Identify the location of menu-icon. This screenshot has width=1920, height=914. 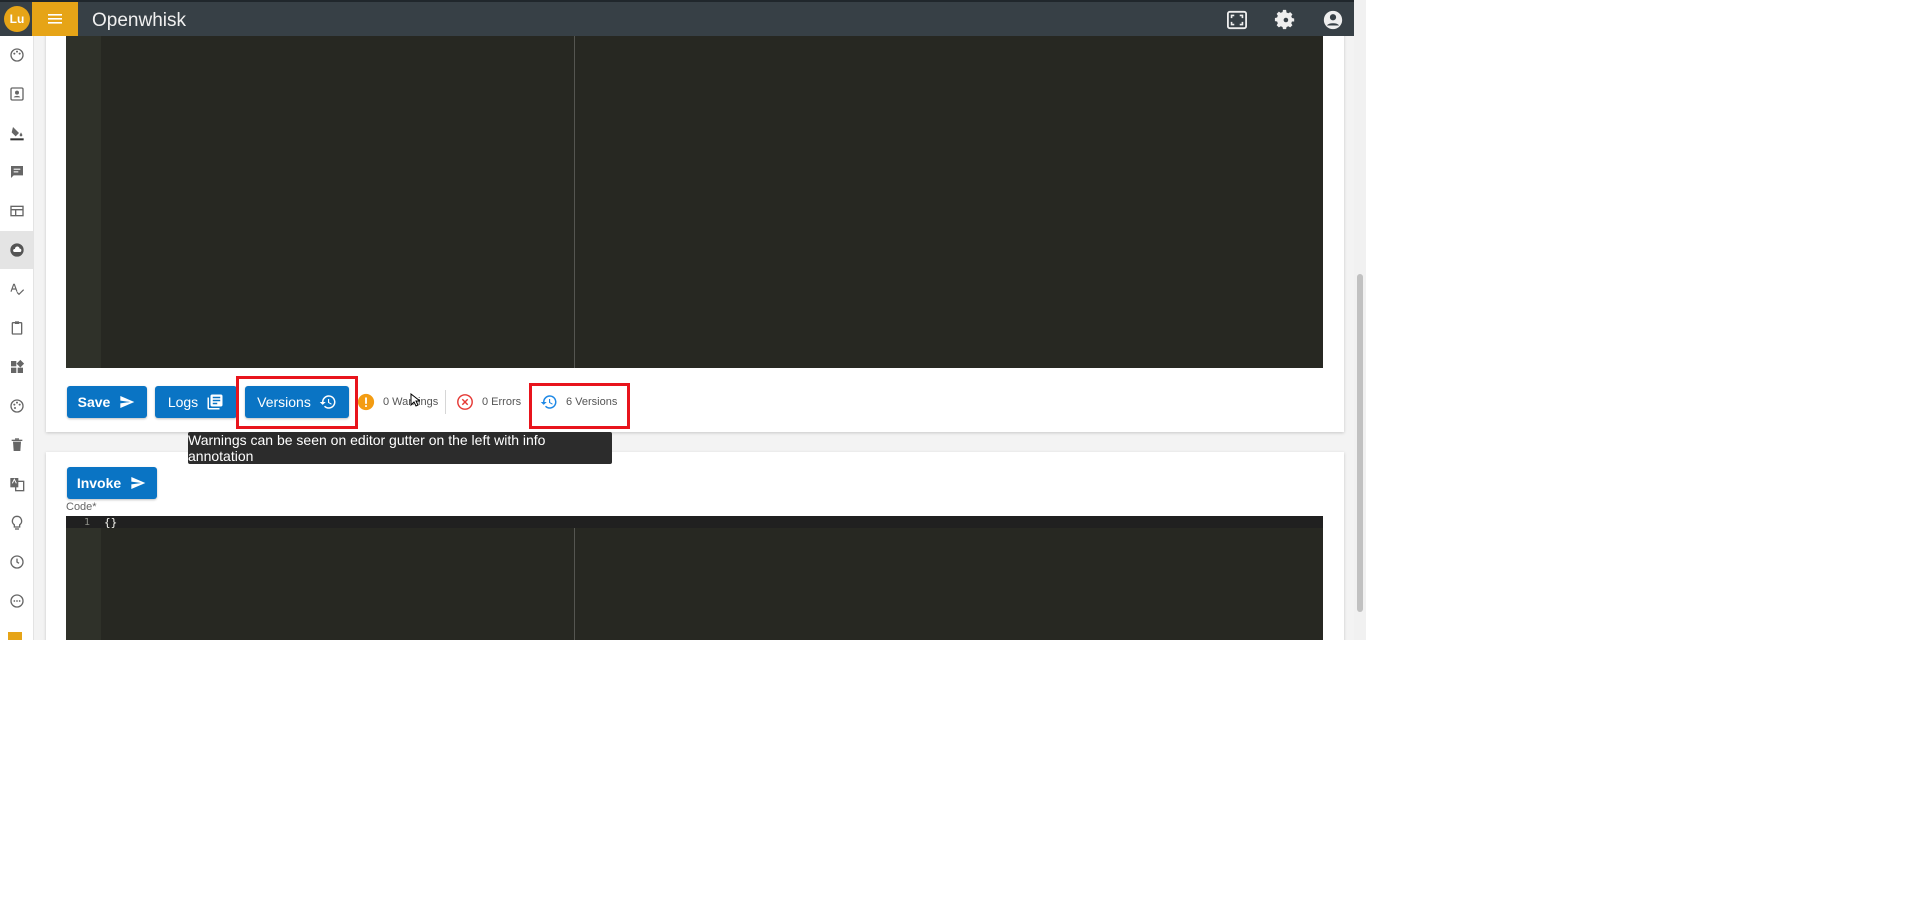
(55, 19).